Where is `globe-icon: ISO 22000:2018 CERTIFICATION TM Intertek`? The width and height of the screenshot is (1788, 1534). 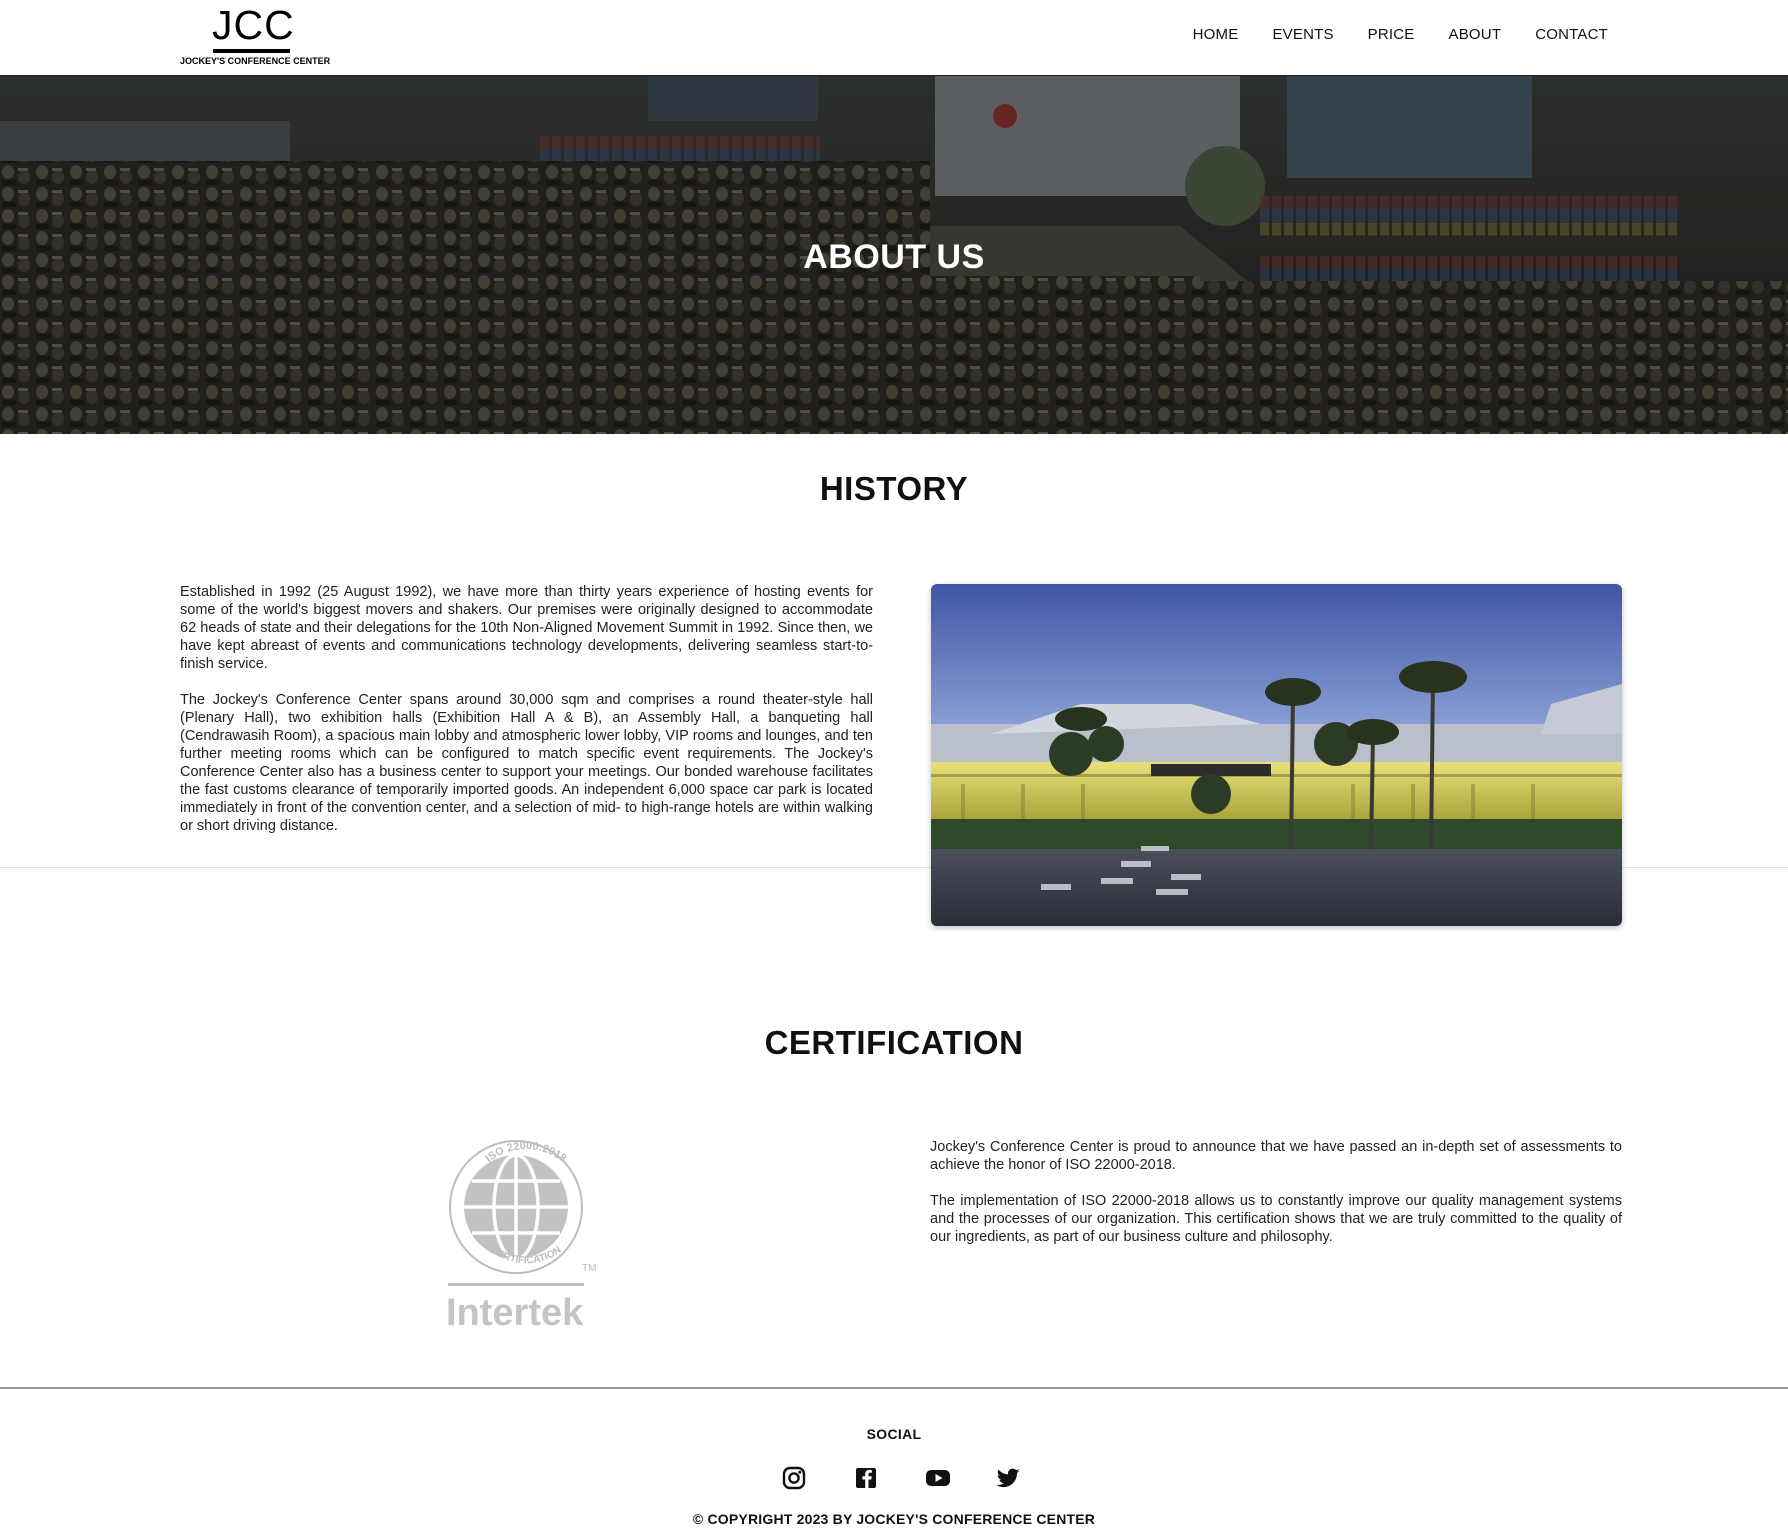
globe-icon: ISO 22000:2018 CERTIFICATION TM Intertek is located at coordinates (521, 1237).